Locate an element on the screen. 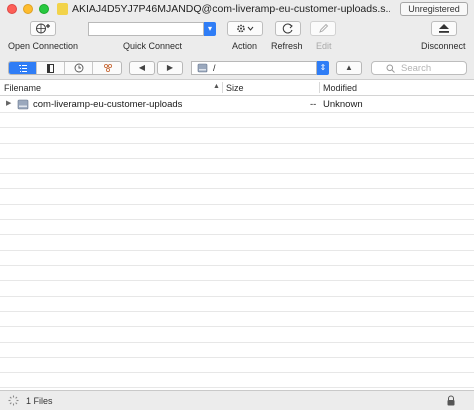 The image size is (474, 410). browser-view-icon is located at coordinates (23, 68).